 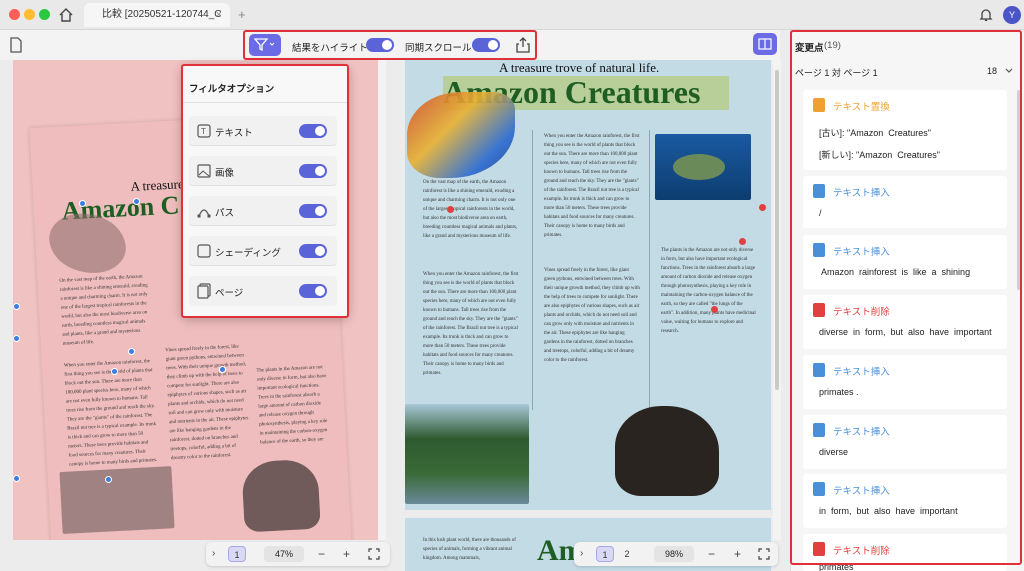 I want to click on sync-scroll-label: 同期スクロール, so click(x=438, y=48).